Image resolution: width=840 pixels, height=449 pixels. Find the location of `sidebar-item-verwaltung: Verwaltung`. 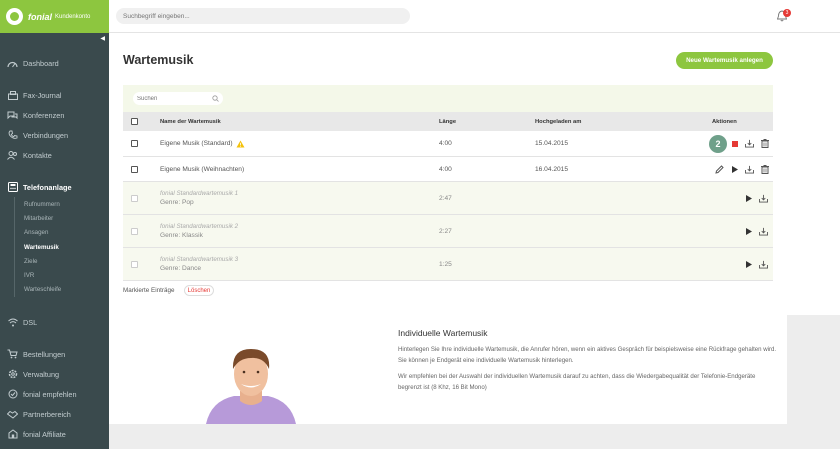

sidebar-item-verwaltung: Verwaltung is located at coordinates (54, 374).